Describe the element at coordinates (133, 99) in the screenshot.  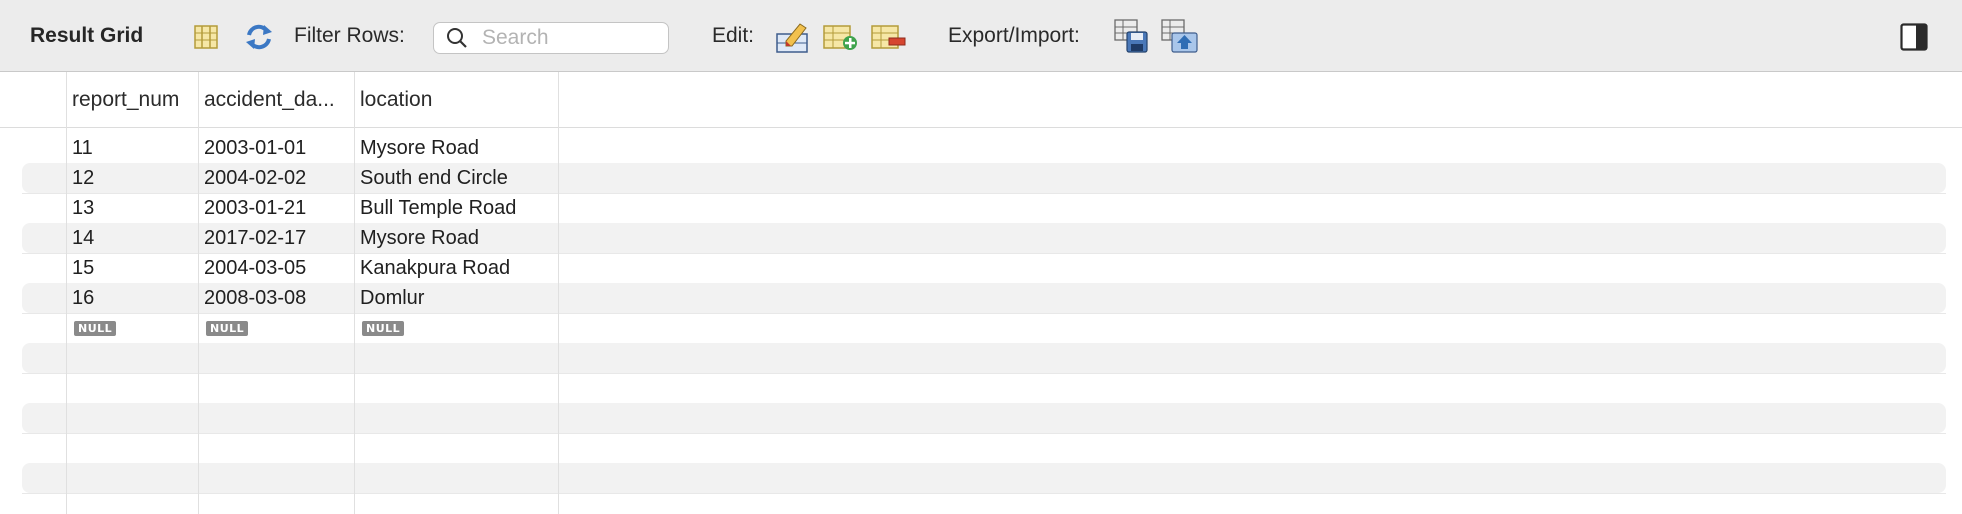
I see `column-header-report-num: report_num` at that location.